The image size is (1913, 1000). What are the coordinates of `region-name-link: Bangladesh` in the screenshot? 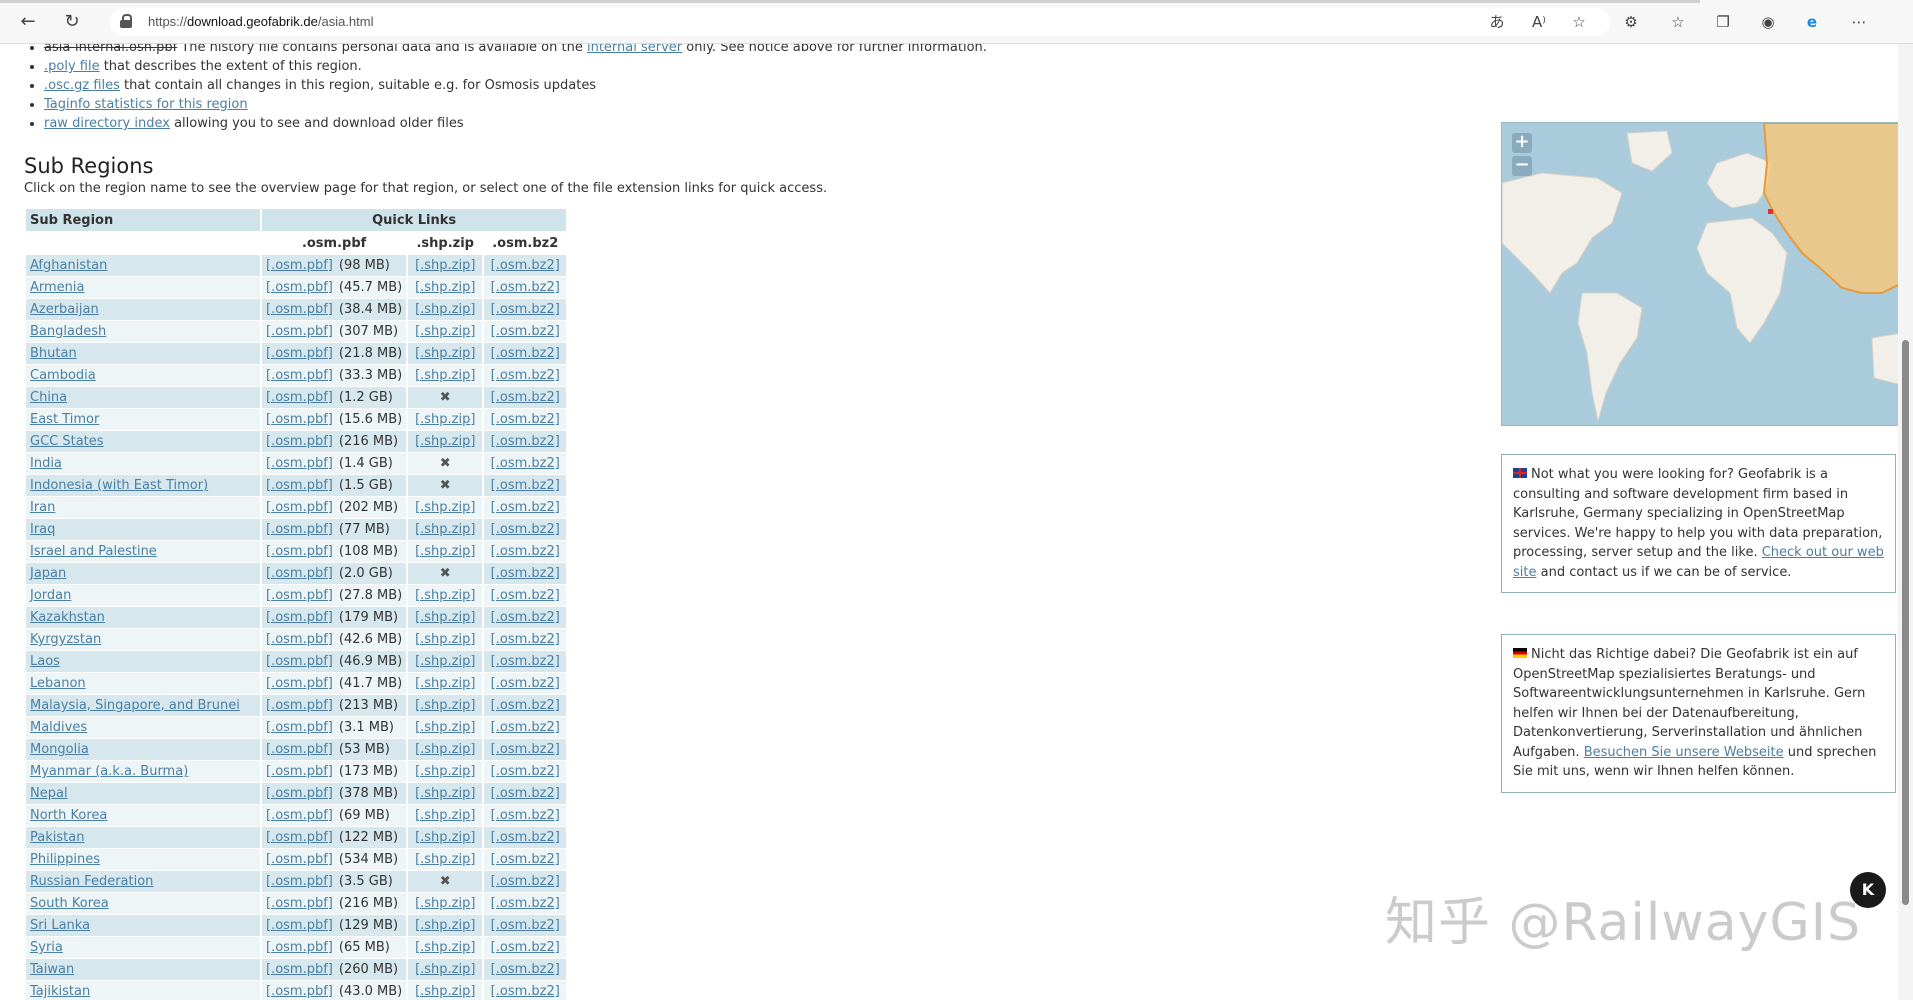 It's located at (68, 331).